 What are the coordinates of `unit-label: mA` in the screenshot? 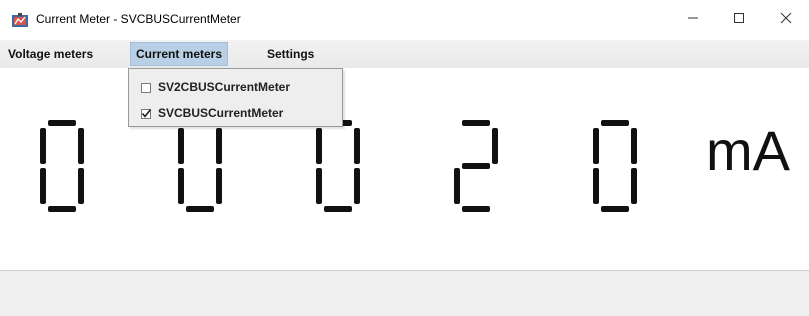 It's located at (748, 150).